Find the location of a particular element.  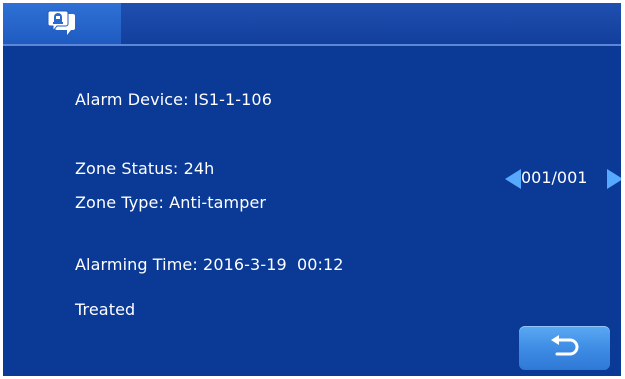

message-alarm-icon is located at coordinates (61, 22).